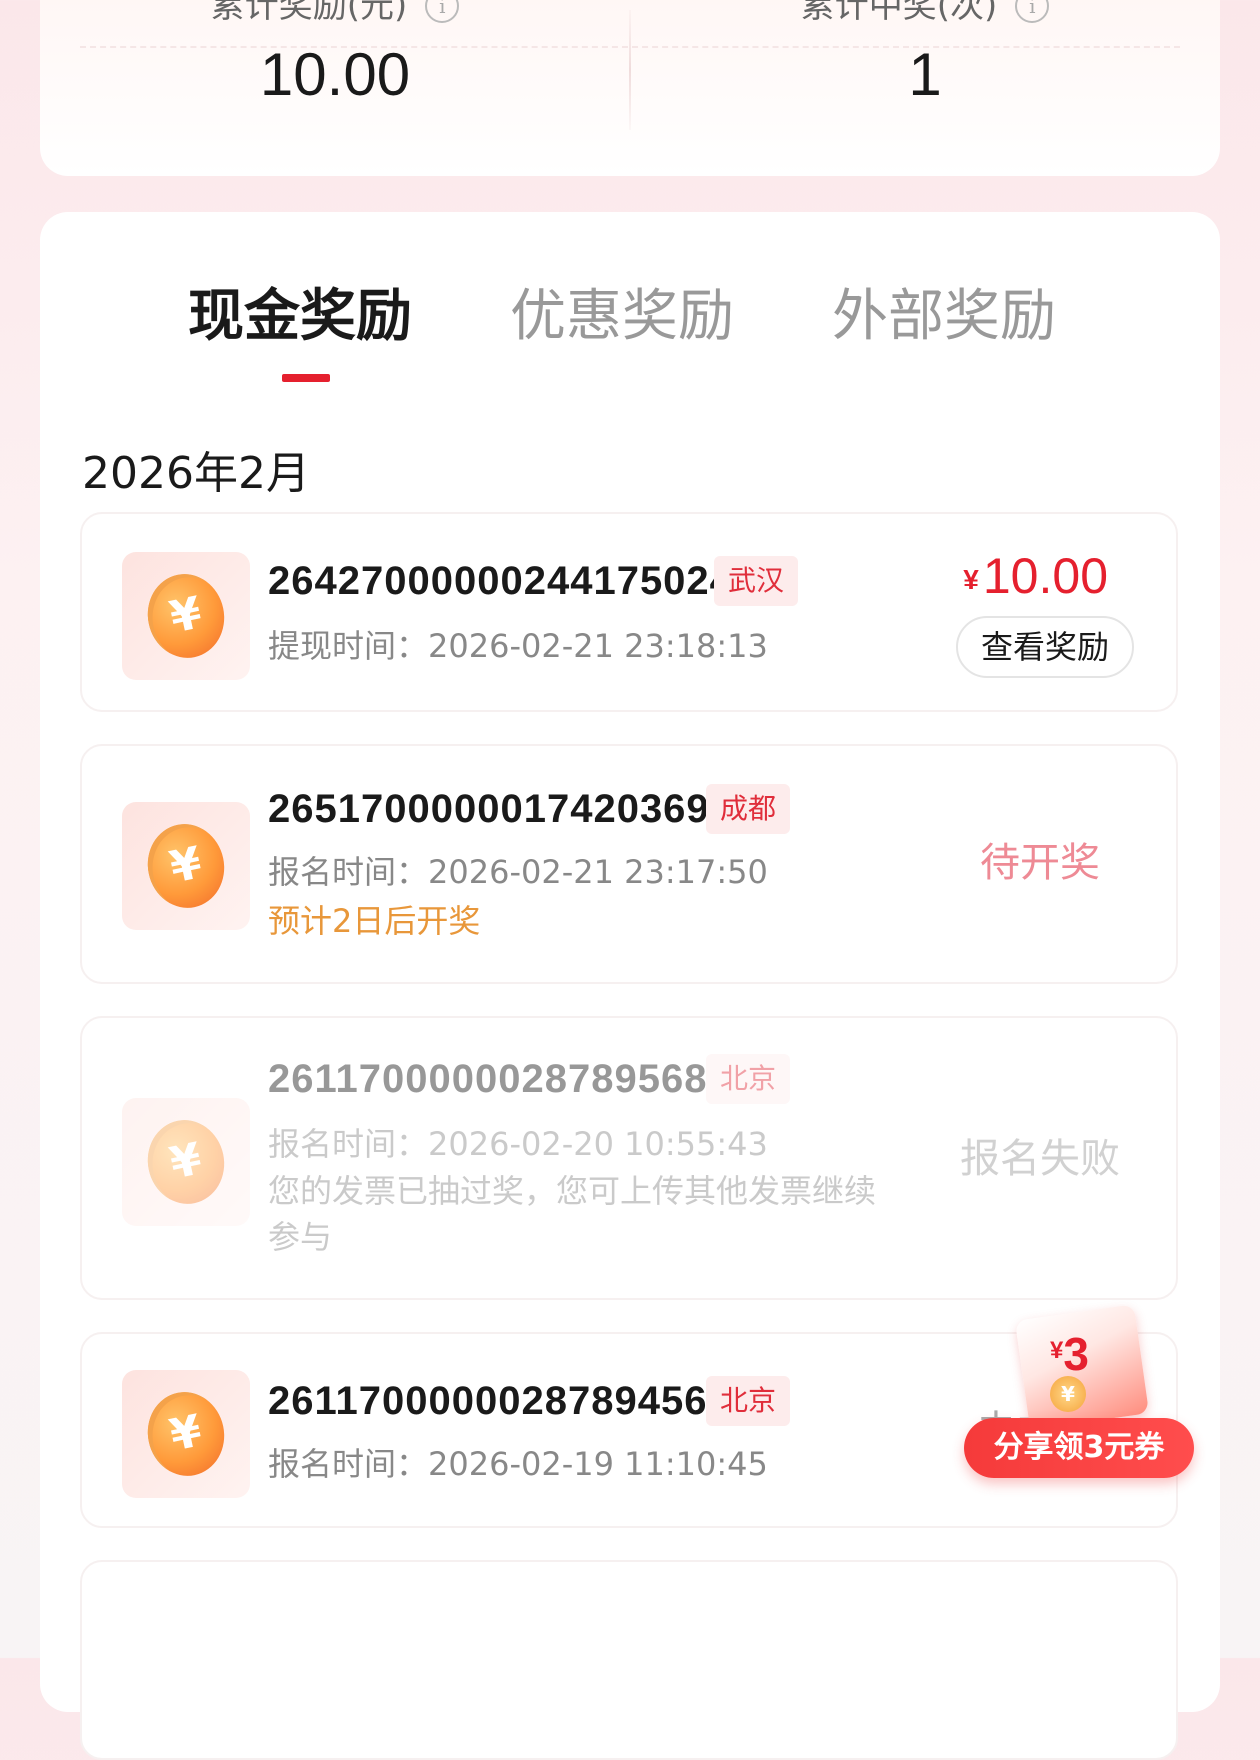  What do you see at coordinates (971, 579) in the screenshot?
I see `currency-symbol: ¥` at bounding box center [971, 579].